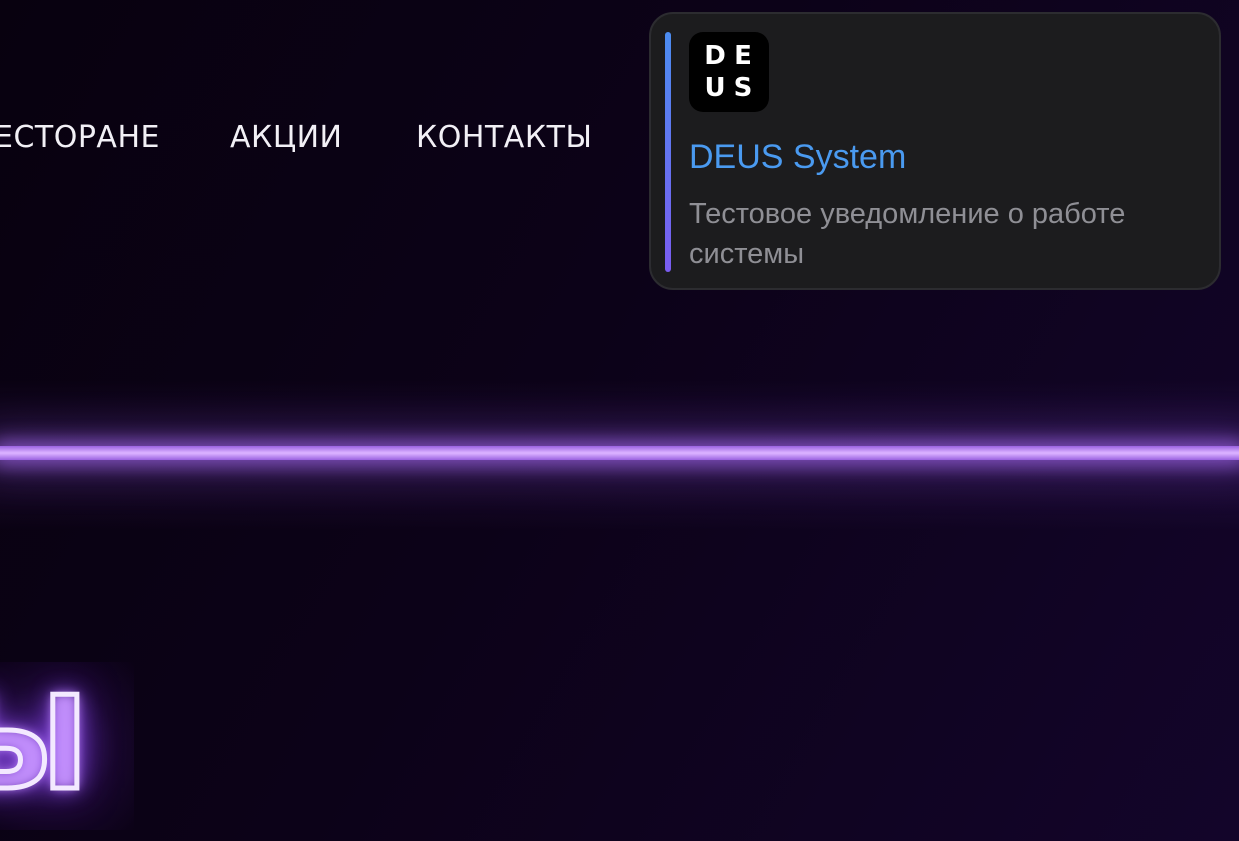 This screenshot has height=841, width=1239. I want to click on notification-accent-bar, so click(668, 152).